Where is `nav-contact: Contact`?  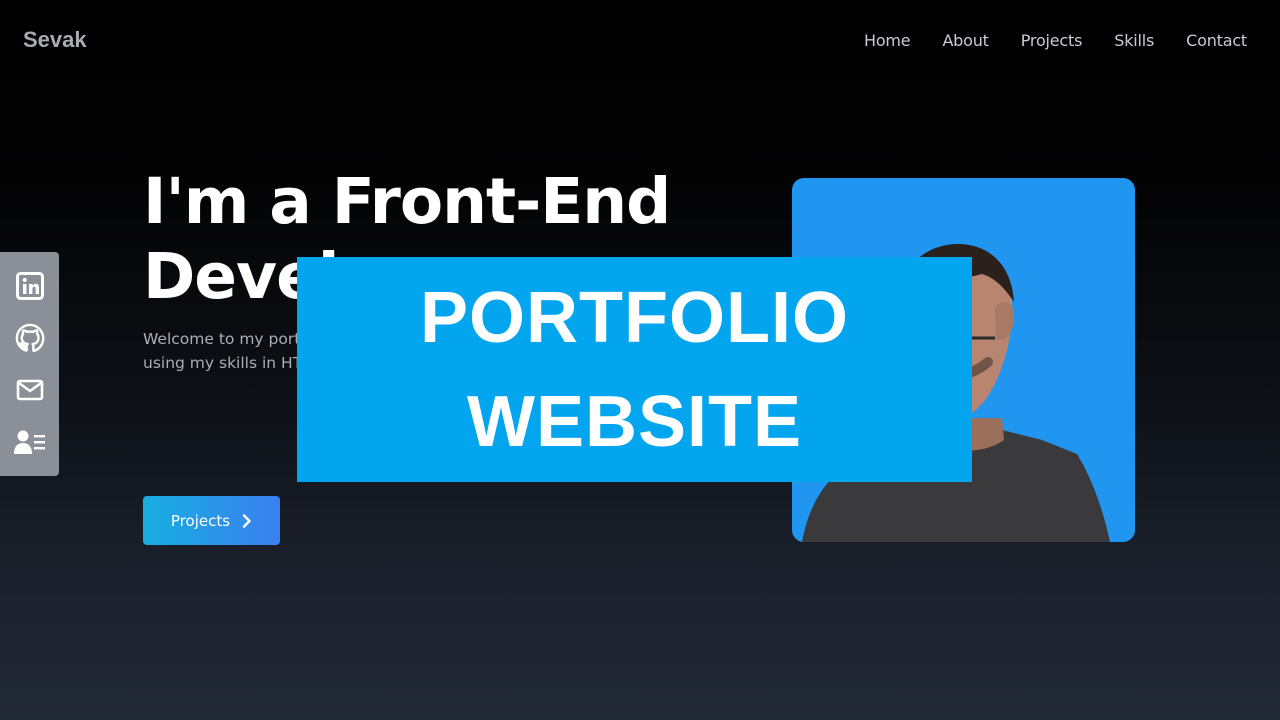 nav-contact: Contact is located at coordinates (1216, 40).